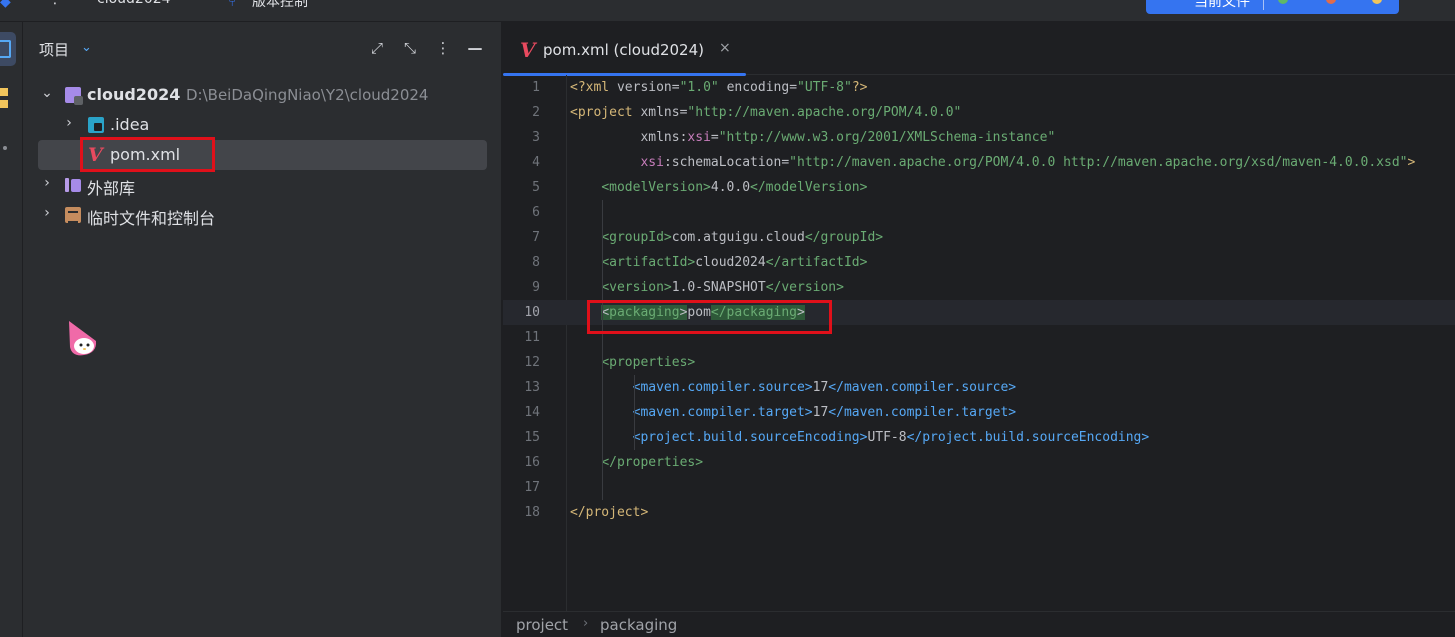 This screenshot has height=637, width=1455. I want to click on line-number: 13, so click(521, 387).